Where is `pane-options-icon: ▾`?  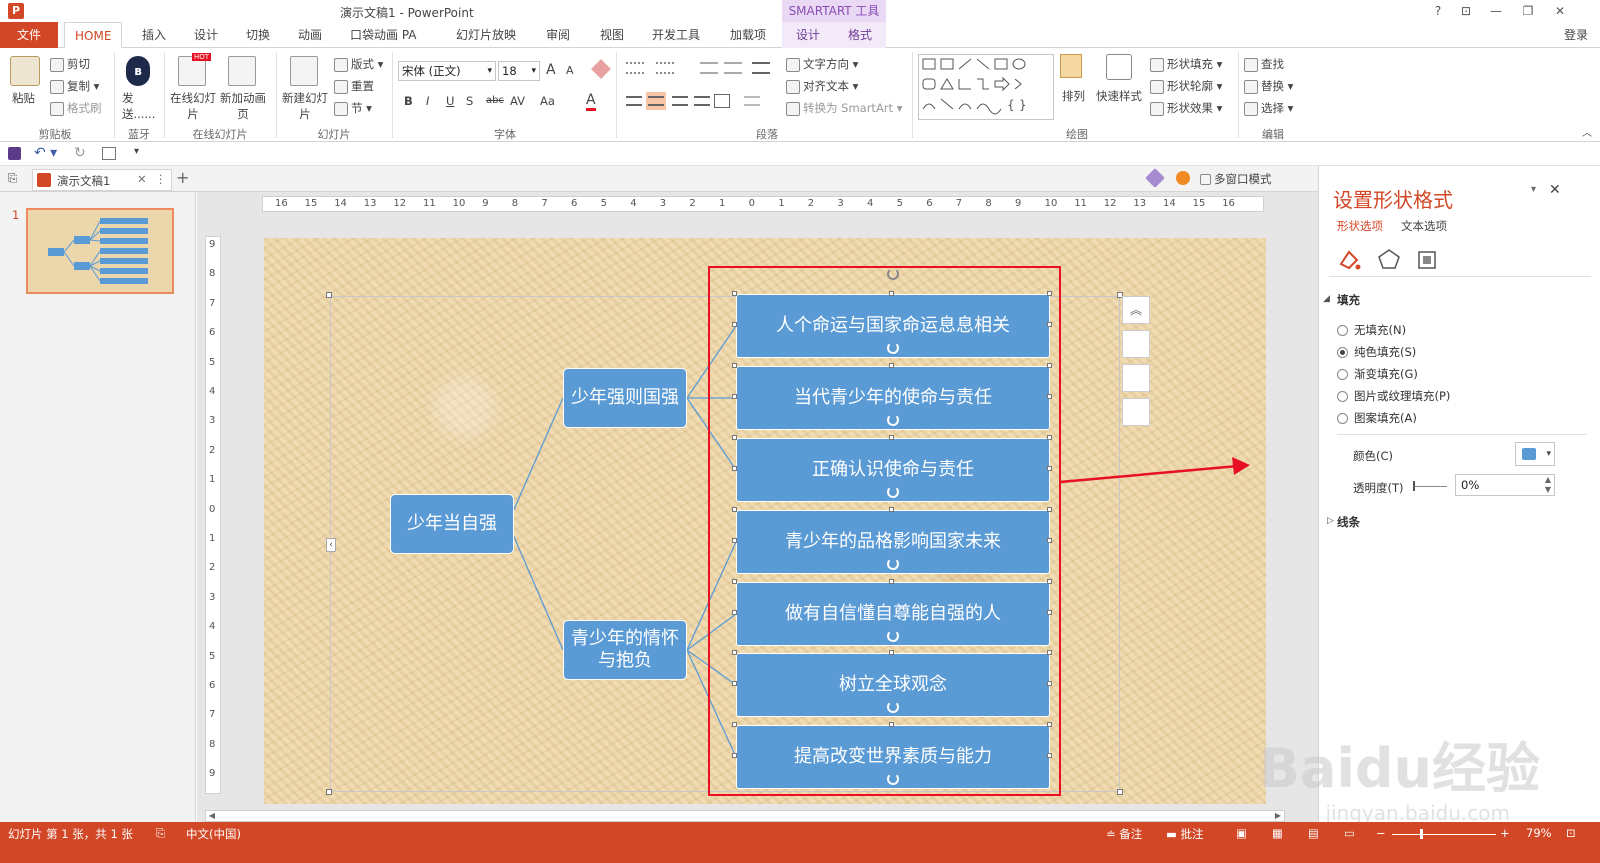
pane-options-icon: ▾ is located at coordinates (1533, 189).